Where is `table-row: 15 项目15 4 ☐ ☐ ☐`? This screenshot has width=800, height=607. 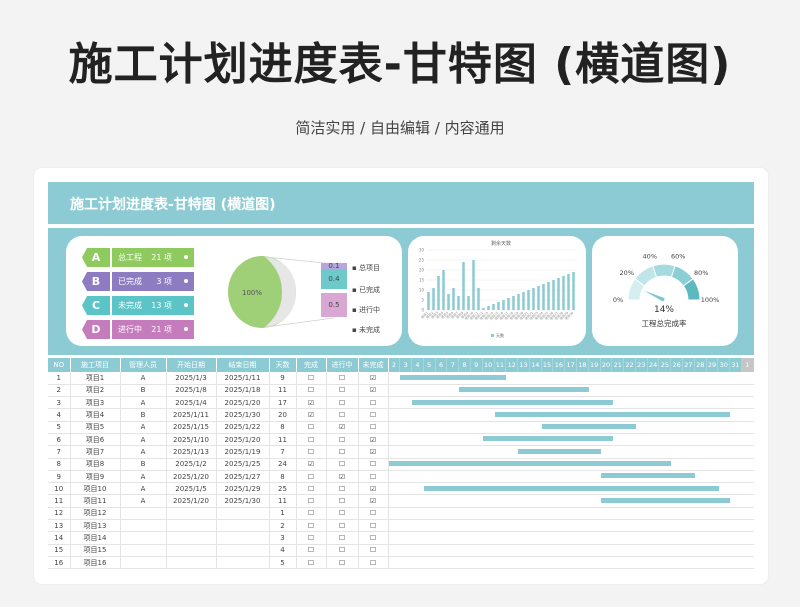
table-row: 15 项目15 4 ☐ ☐ ☐ is located at coordinates (401, 550).